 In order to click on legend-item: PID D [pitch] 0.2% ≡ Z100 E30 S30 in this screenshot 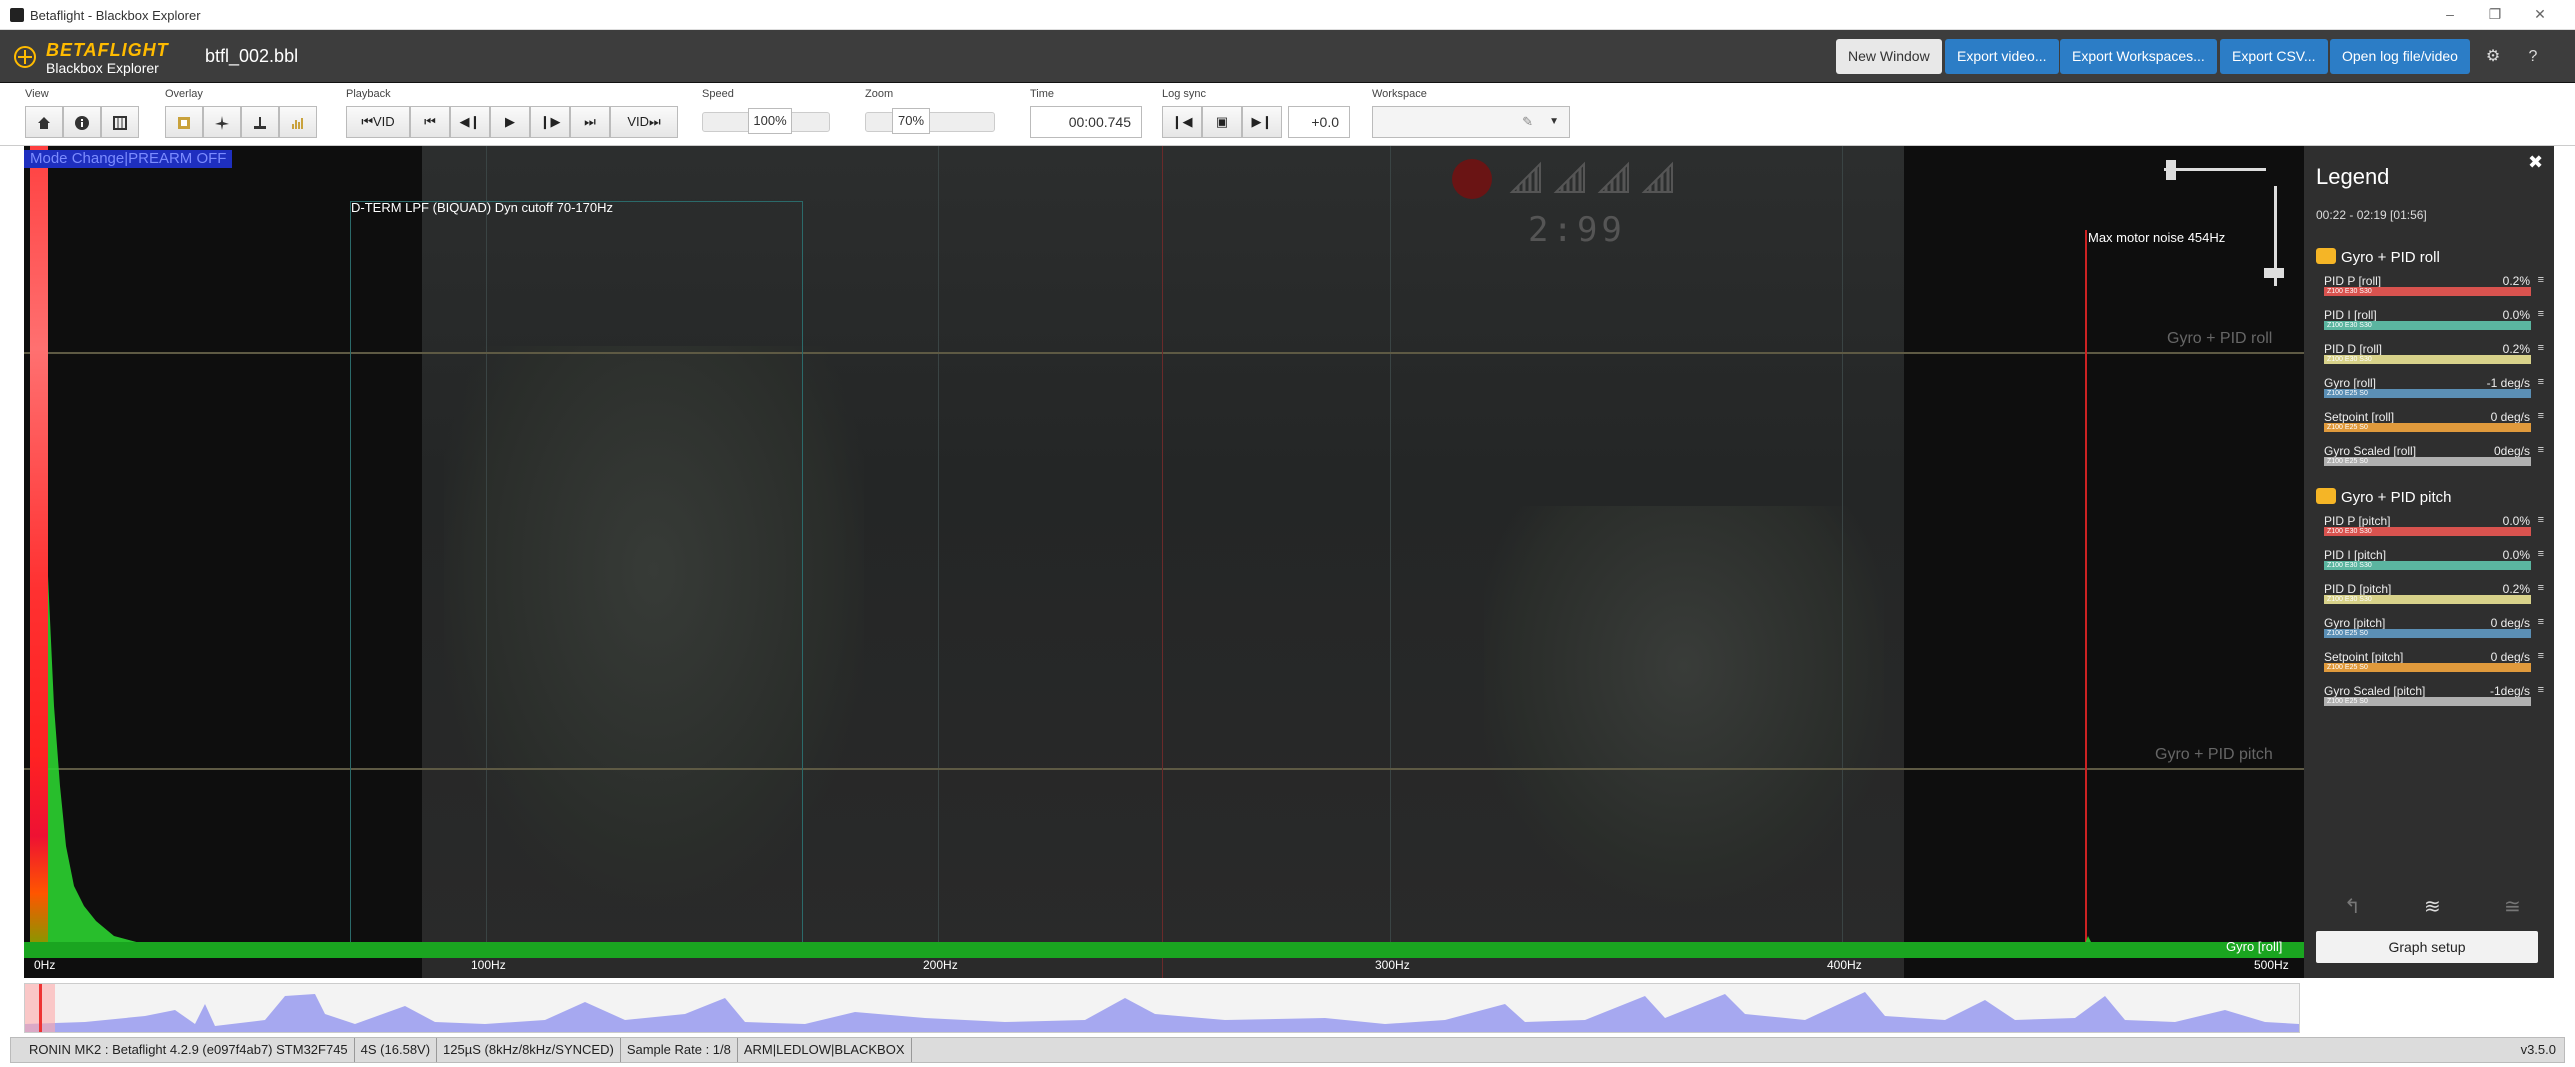, I will do `click(2434, 598)`.